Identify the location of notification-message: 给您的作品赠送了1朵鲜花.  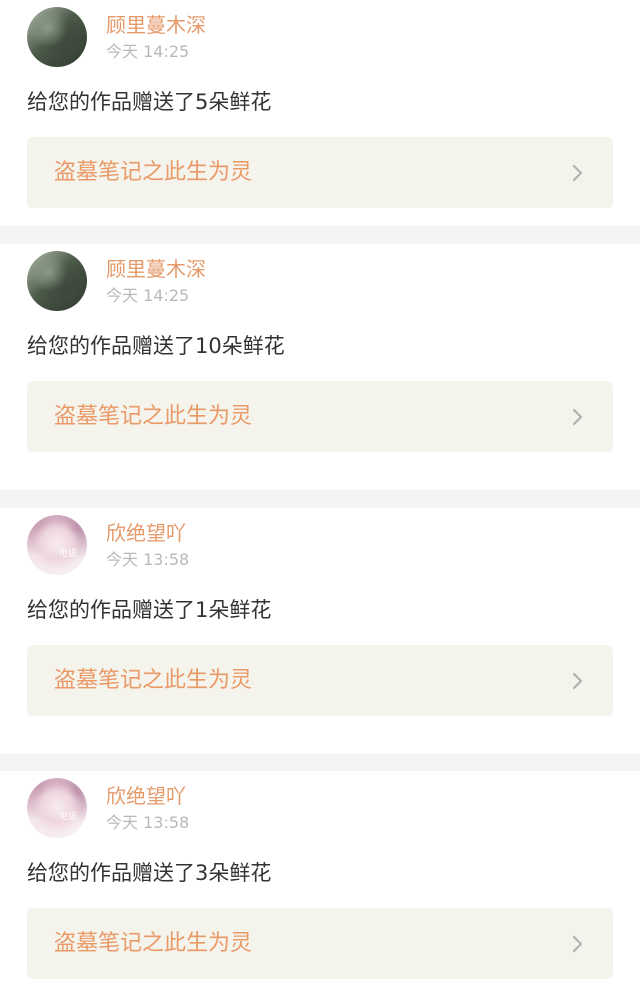
(149, 610).